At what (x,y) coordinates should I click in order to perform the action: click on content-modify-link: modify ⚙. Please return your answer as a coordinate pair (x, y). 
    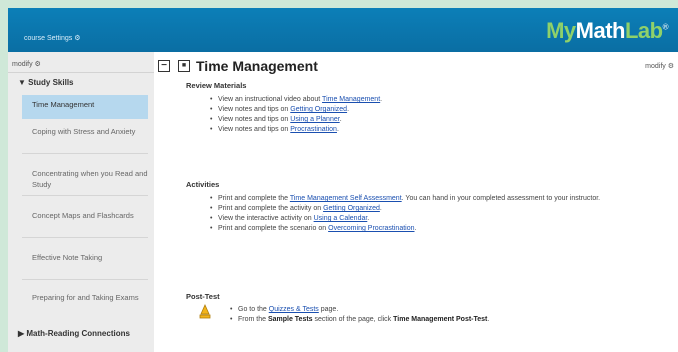
    Looking at the image, I should click on (659, 66).